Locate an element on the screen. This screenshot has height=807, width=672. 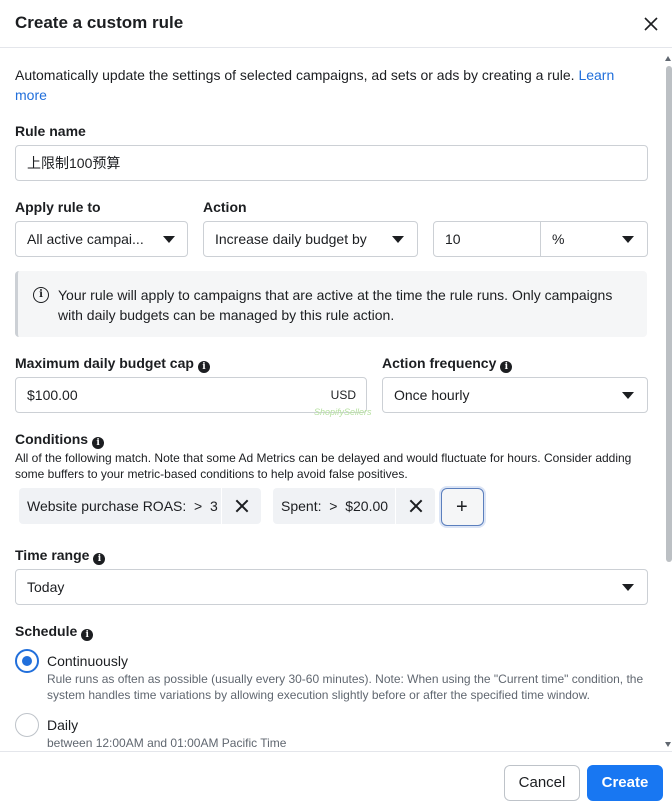
action-unit-value: % is located at coordinates (558, 239).